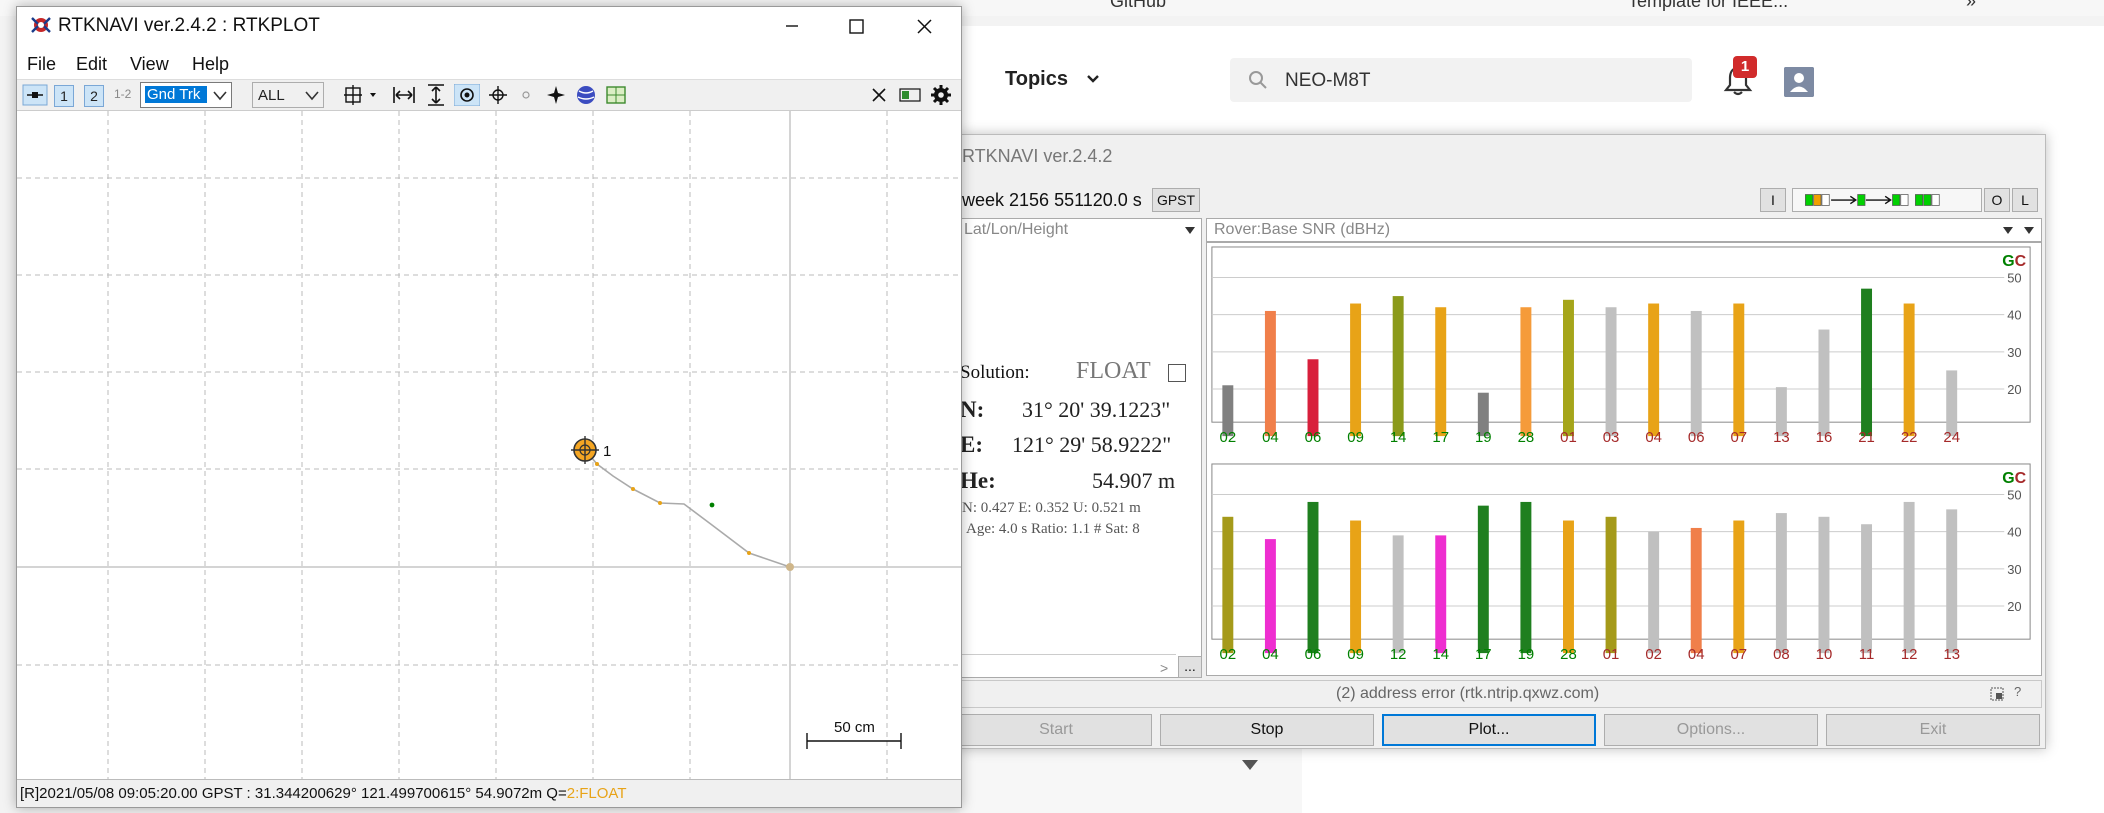  Describe the element at coordinates (1250, 765) in the screenshot. I see `caret-down-icon` at that location.